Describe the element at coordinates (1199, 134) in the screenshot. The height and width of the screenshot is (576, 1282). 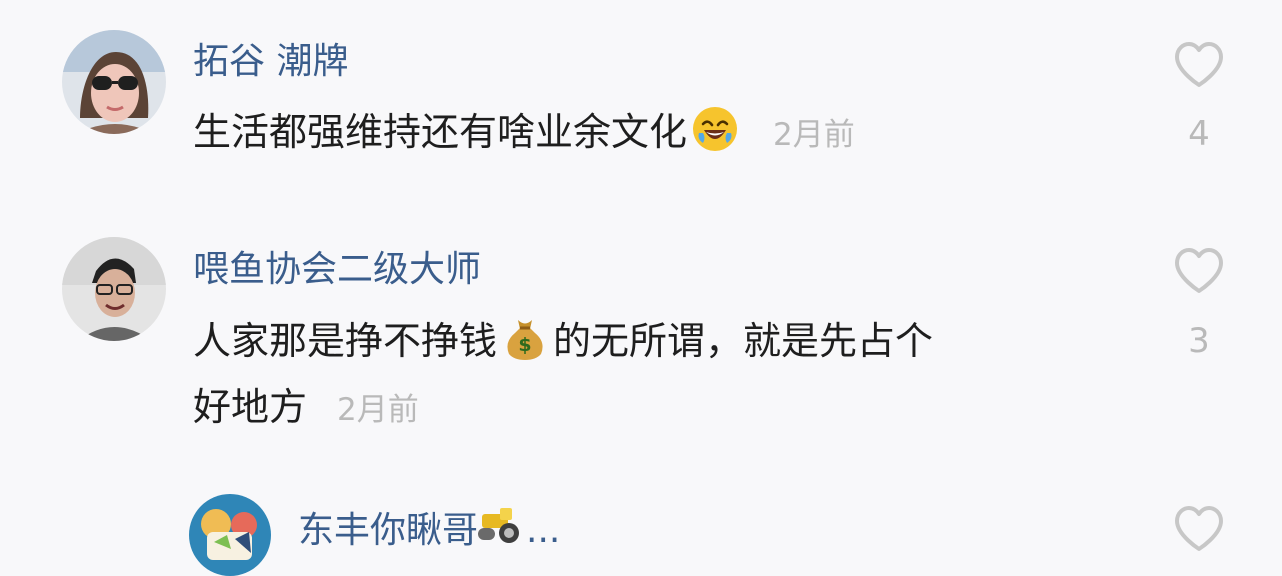
I see `like-count: 4` at that location.